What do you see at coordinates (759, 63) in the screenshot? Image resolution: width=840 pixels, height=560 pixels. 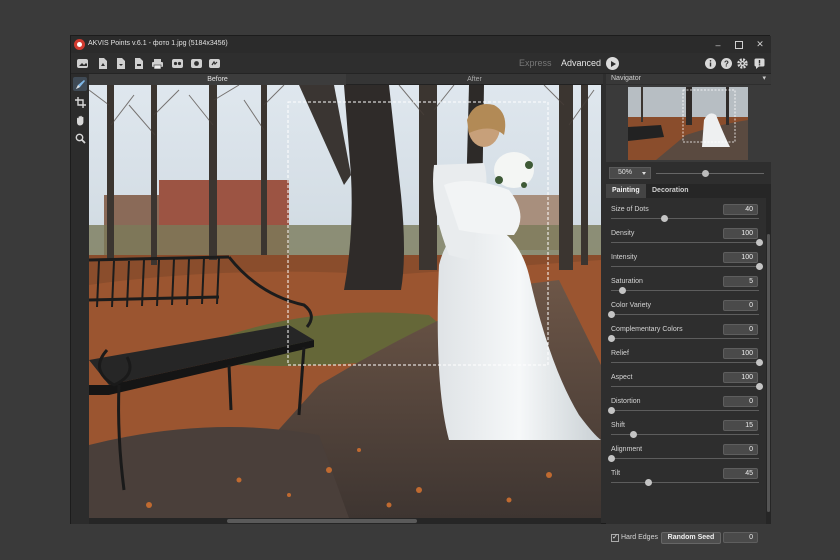 I see `notification-icon` at bounding box center [759, 63].